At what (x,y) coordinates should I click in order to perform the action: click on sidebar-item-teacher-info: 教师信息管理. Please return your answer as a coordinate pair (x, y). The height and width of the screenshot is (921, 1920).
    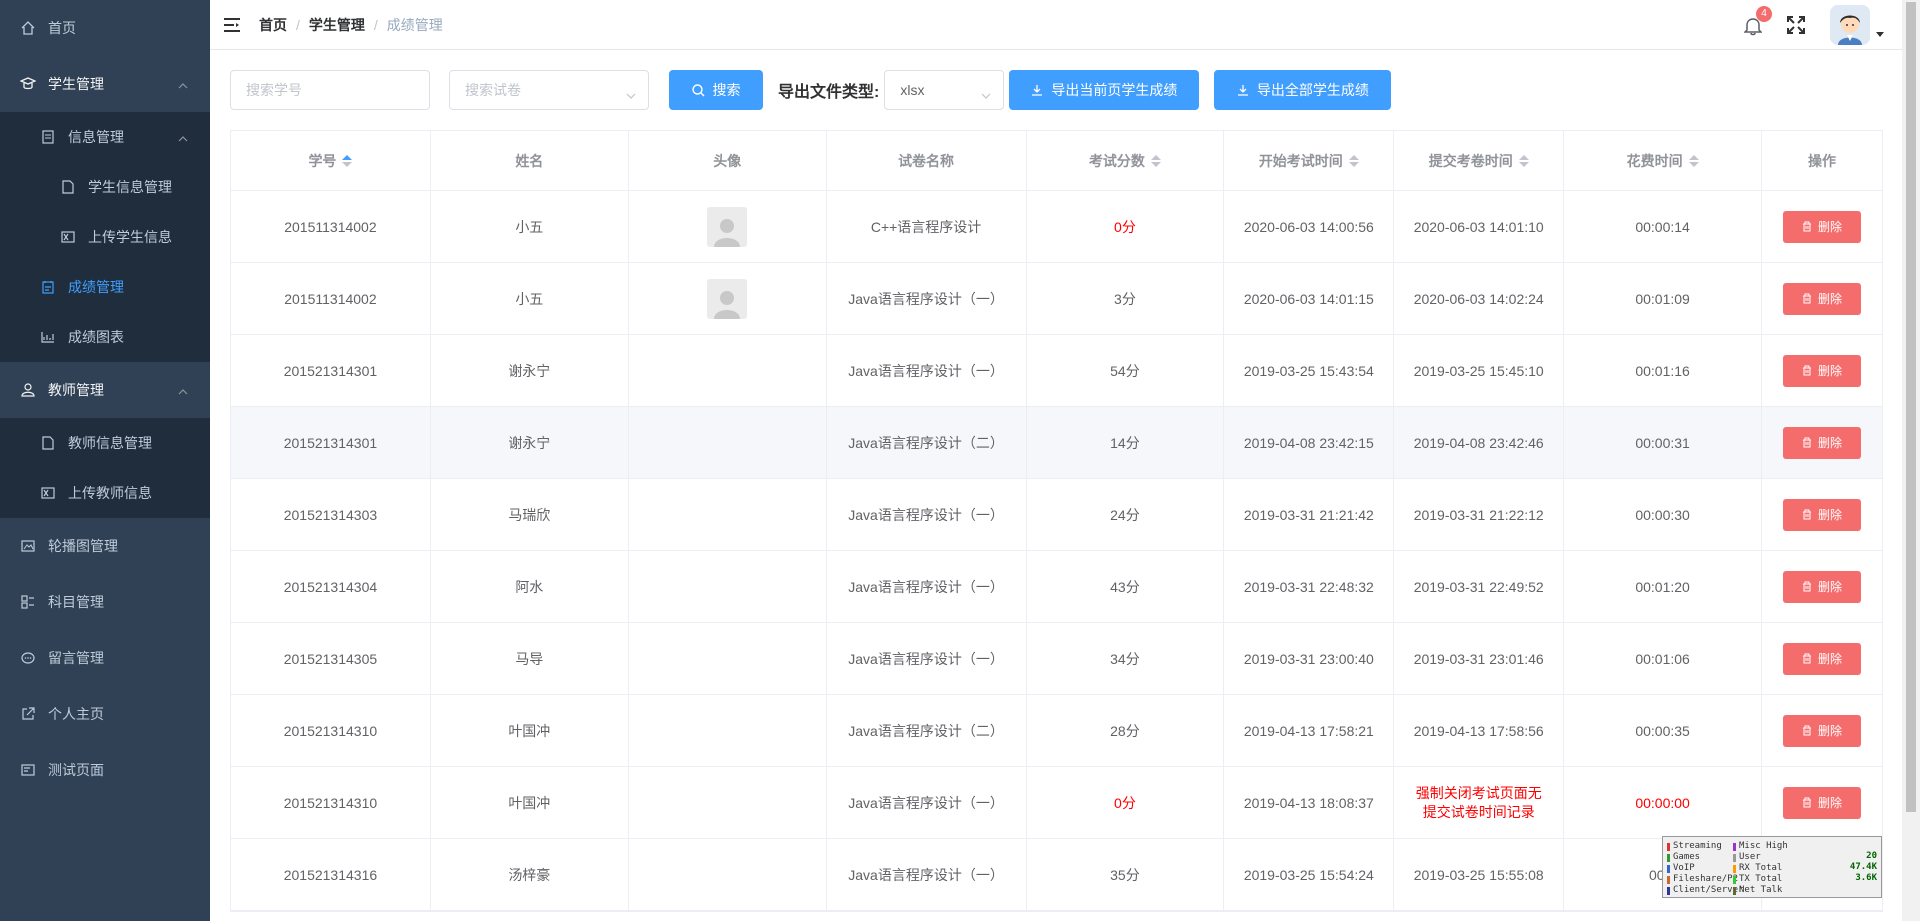
    Looking at the image, I should click on (105, 443).